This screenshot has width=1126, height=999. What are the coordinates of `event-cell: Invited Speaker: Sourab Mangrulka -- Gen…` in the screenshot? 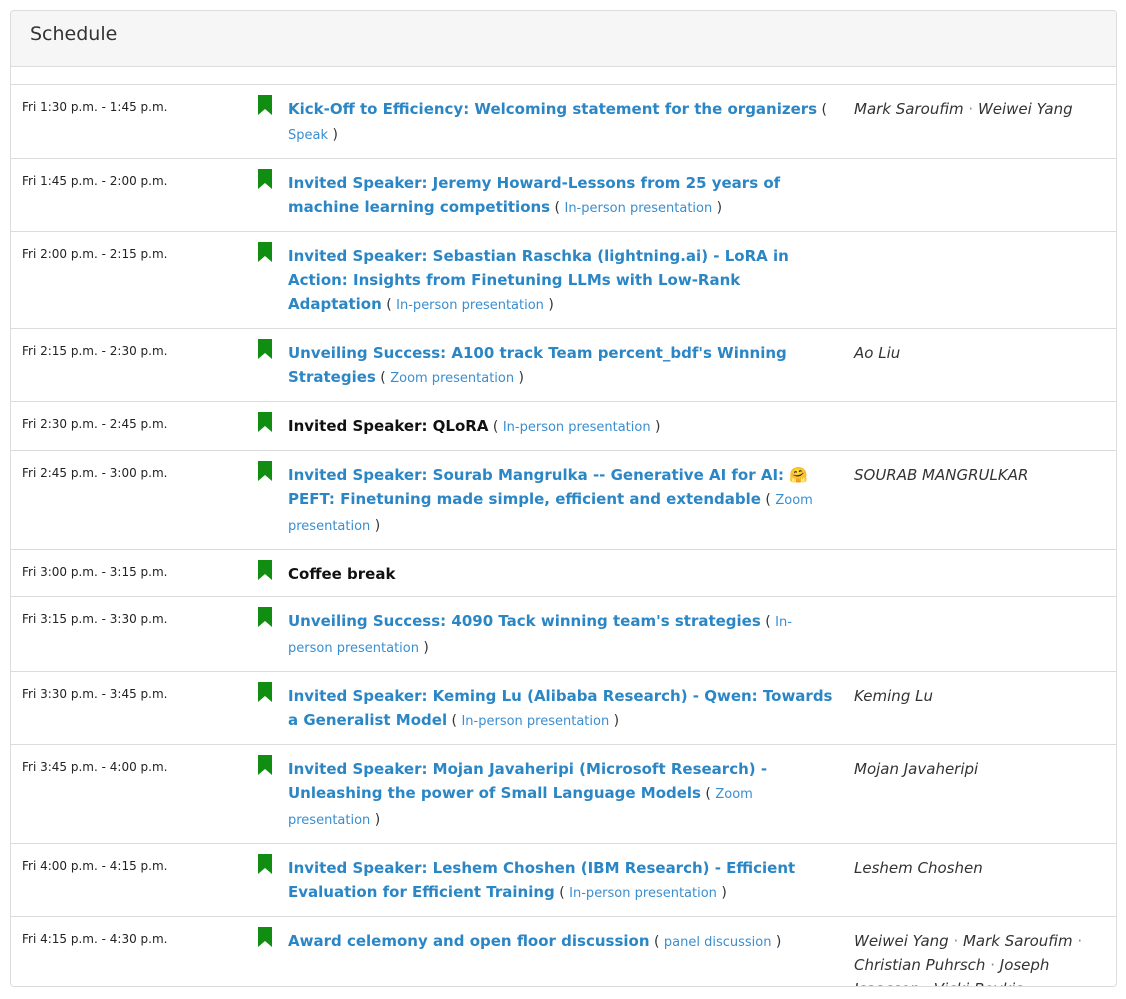 It's located at (566, 500).